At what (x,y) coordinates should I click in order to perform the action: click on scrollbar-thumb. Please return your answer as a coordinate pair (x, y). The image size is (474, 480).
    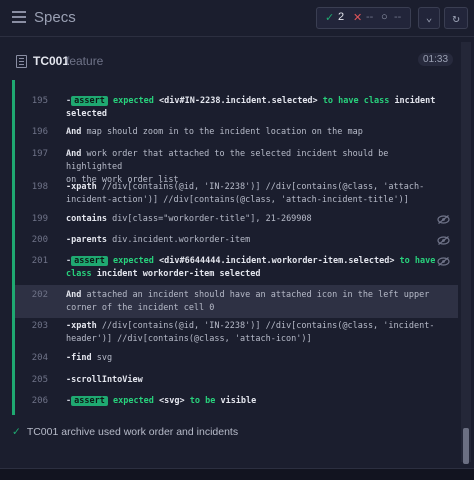
    Looking at the image, I should click on (466, 446).